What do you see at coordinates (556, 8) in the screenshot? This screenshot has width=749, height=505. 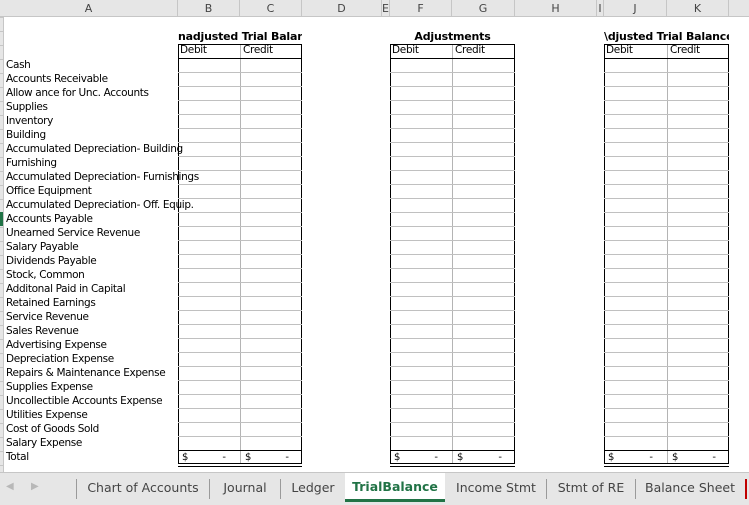 I see `column-header-h: H` at bounding box center [556, 8].